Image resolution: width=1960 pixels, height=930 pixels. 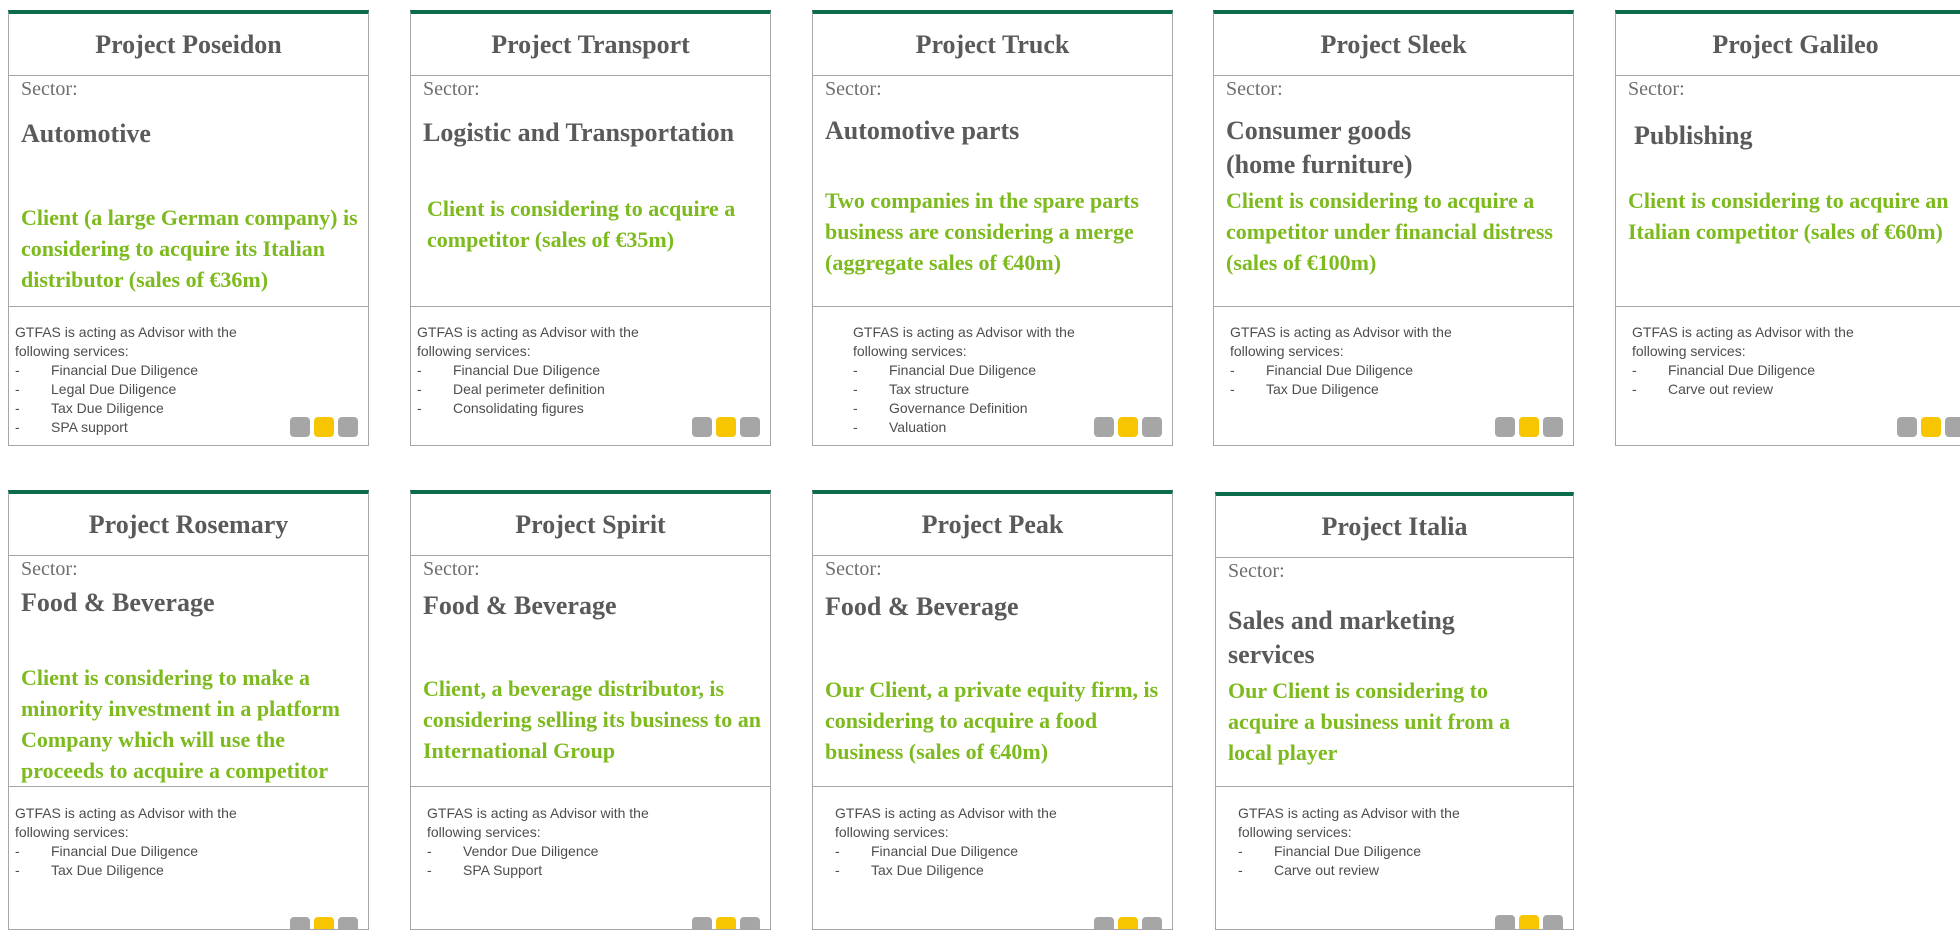 What do you see at coordinates (940, 408) in the screenshot?
I see `service-item: - Governance Definition` at bounding box center [940, 408].